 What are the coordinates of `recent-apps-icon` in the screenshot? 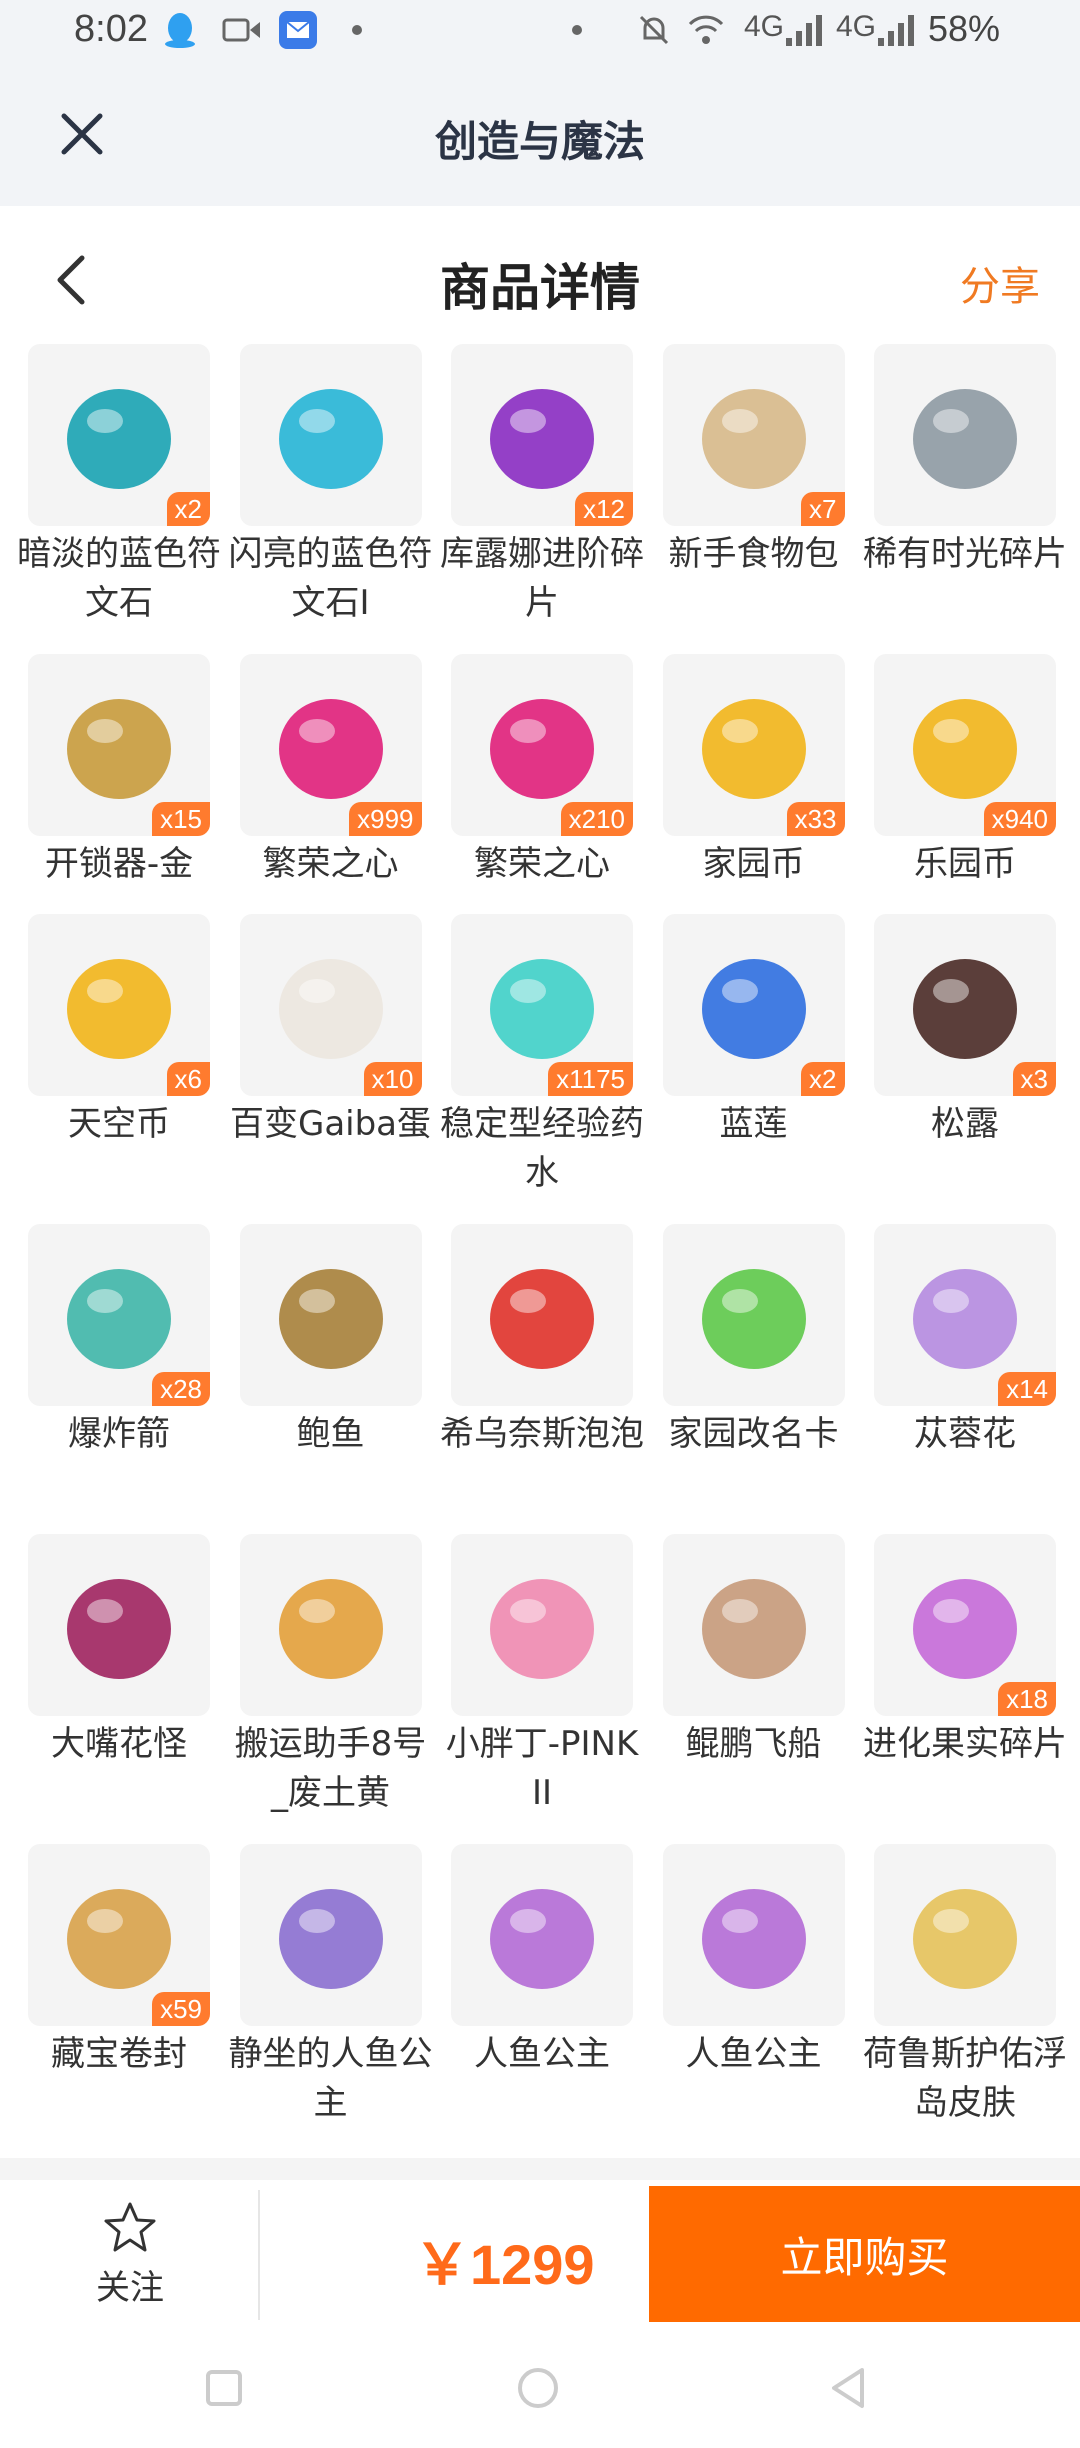 It's located at (224, 2388).